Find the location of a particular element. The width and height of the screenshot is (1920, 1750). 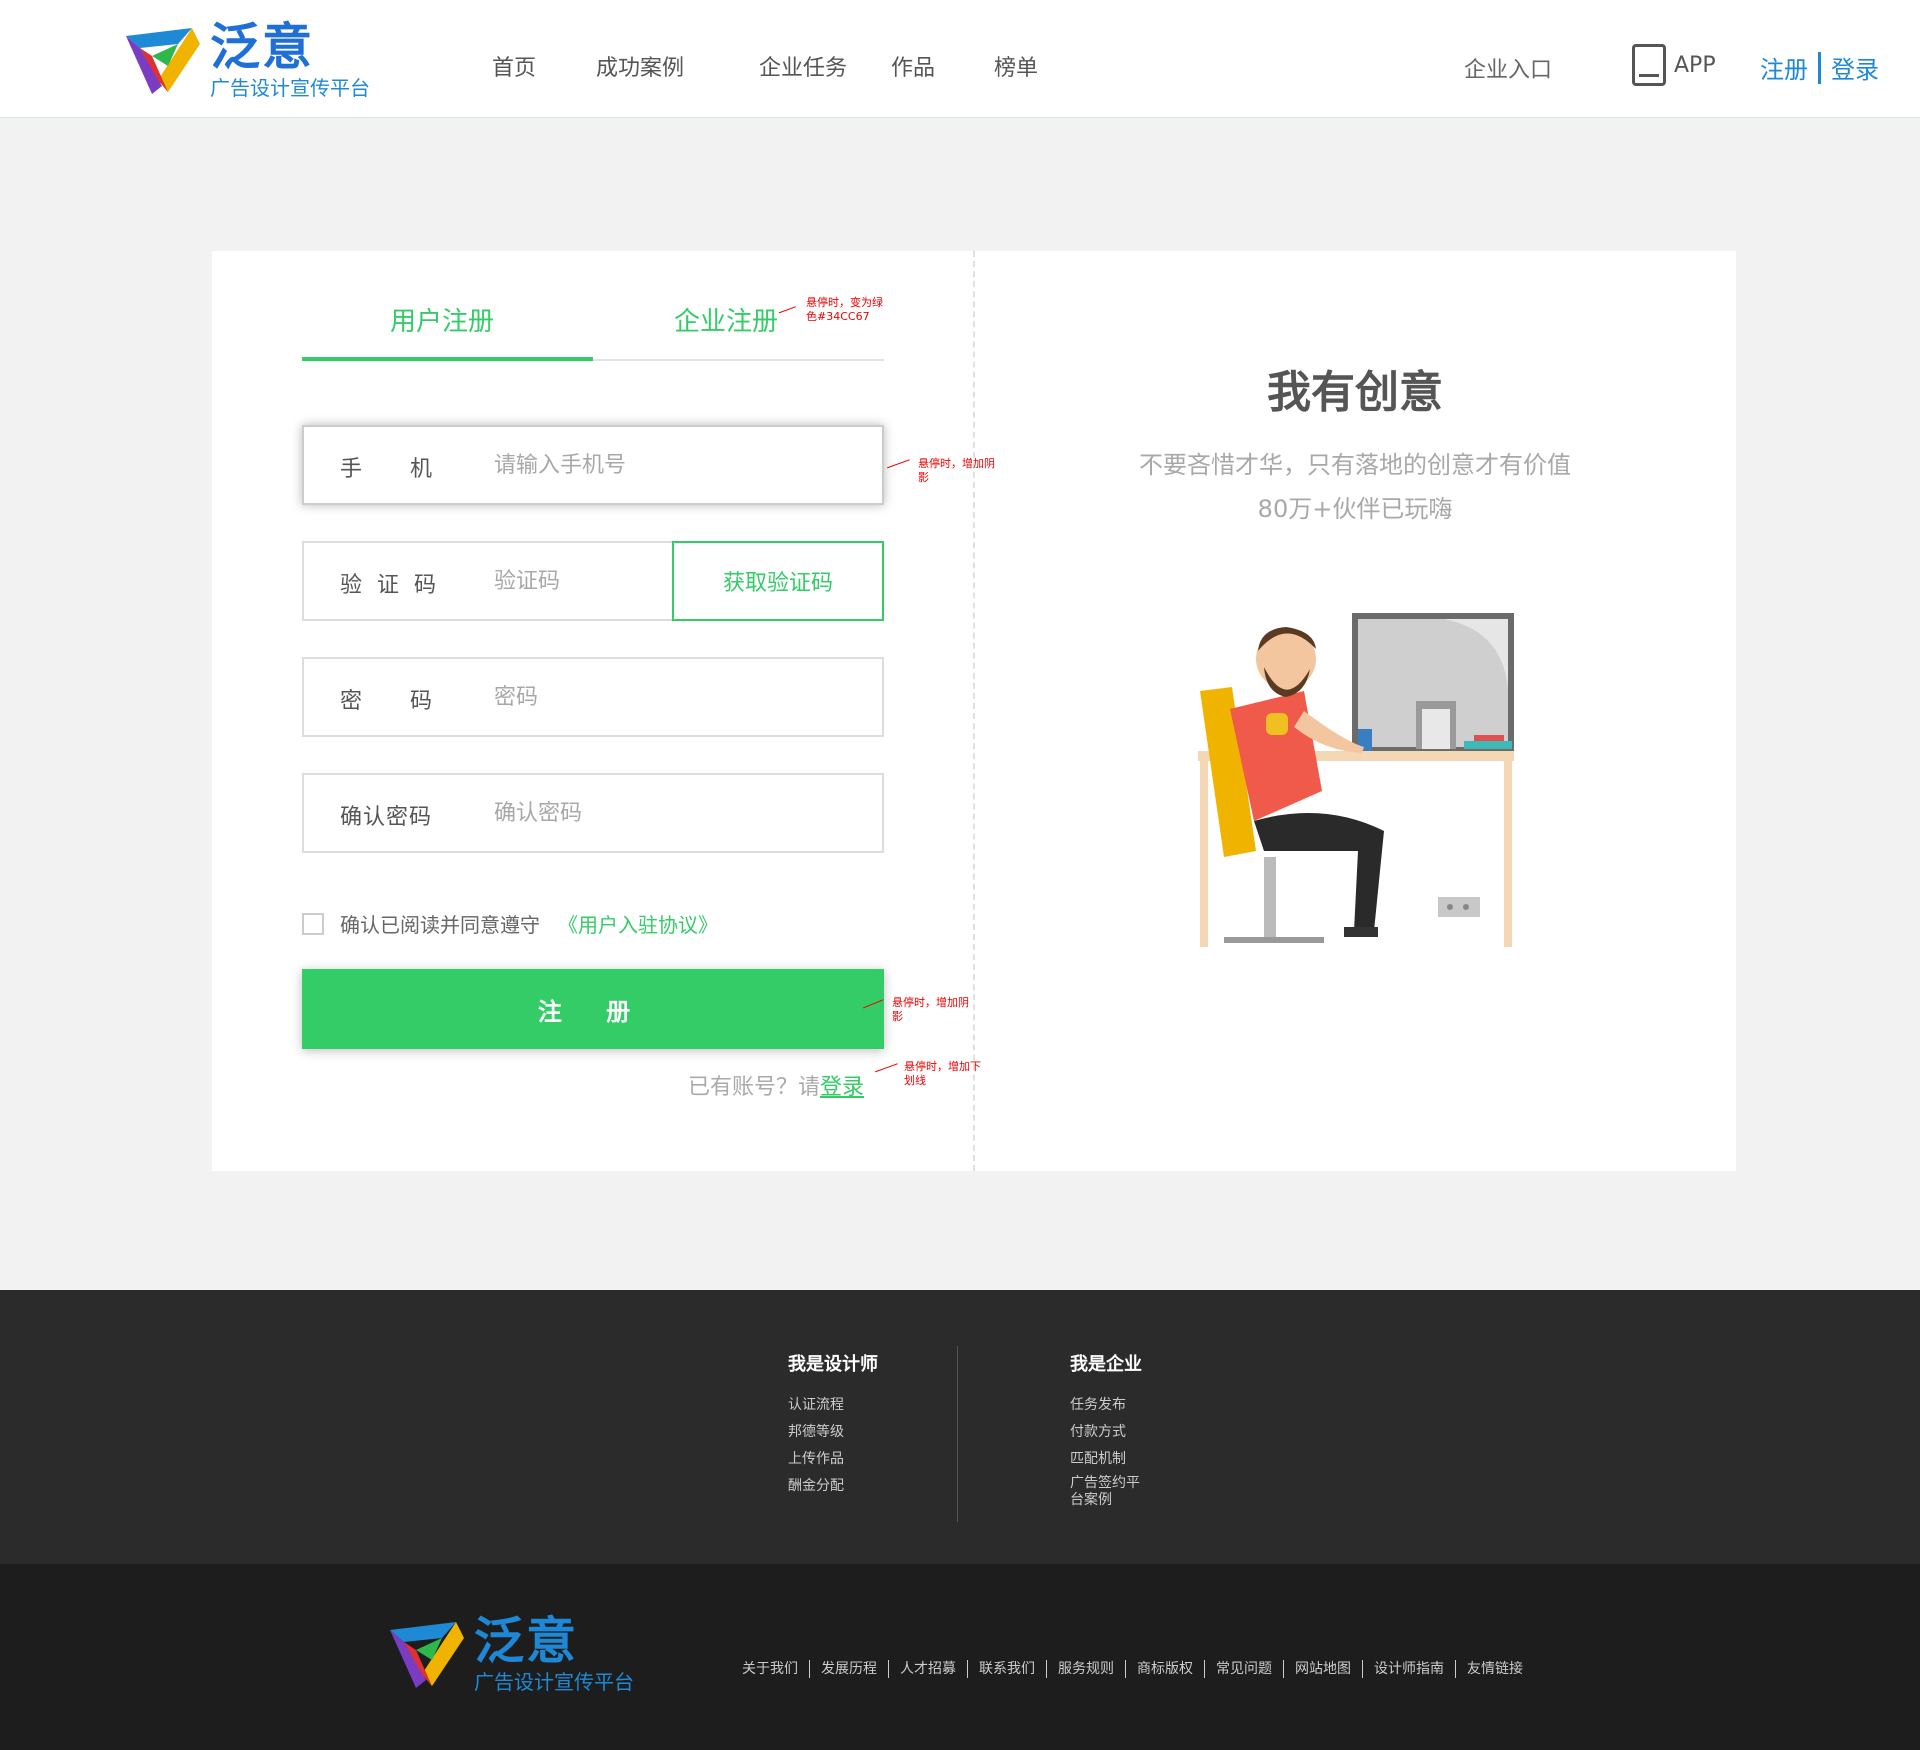

footer-designer-title: 我是设计师 is located at coordinates (833, 1364).